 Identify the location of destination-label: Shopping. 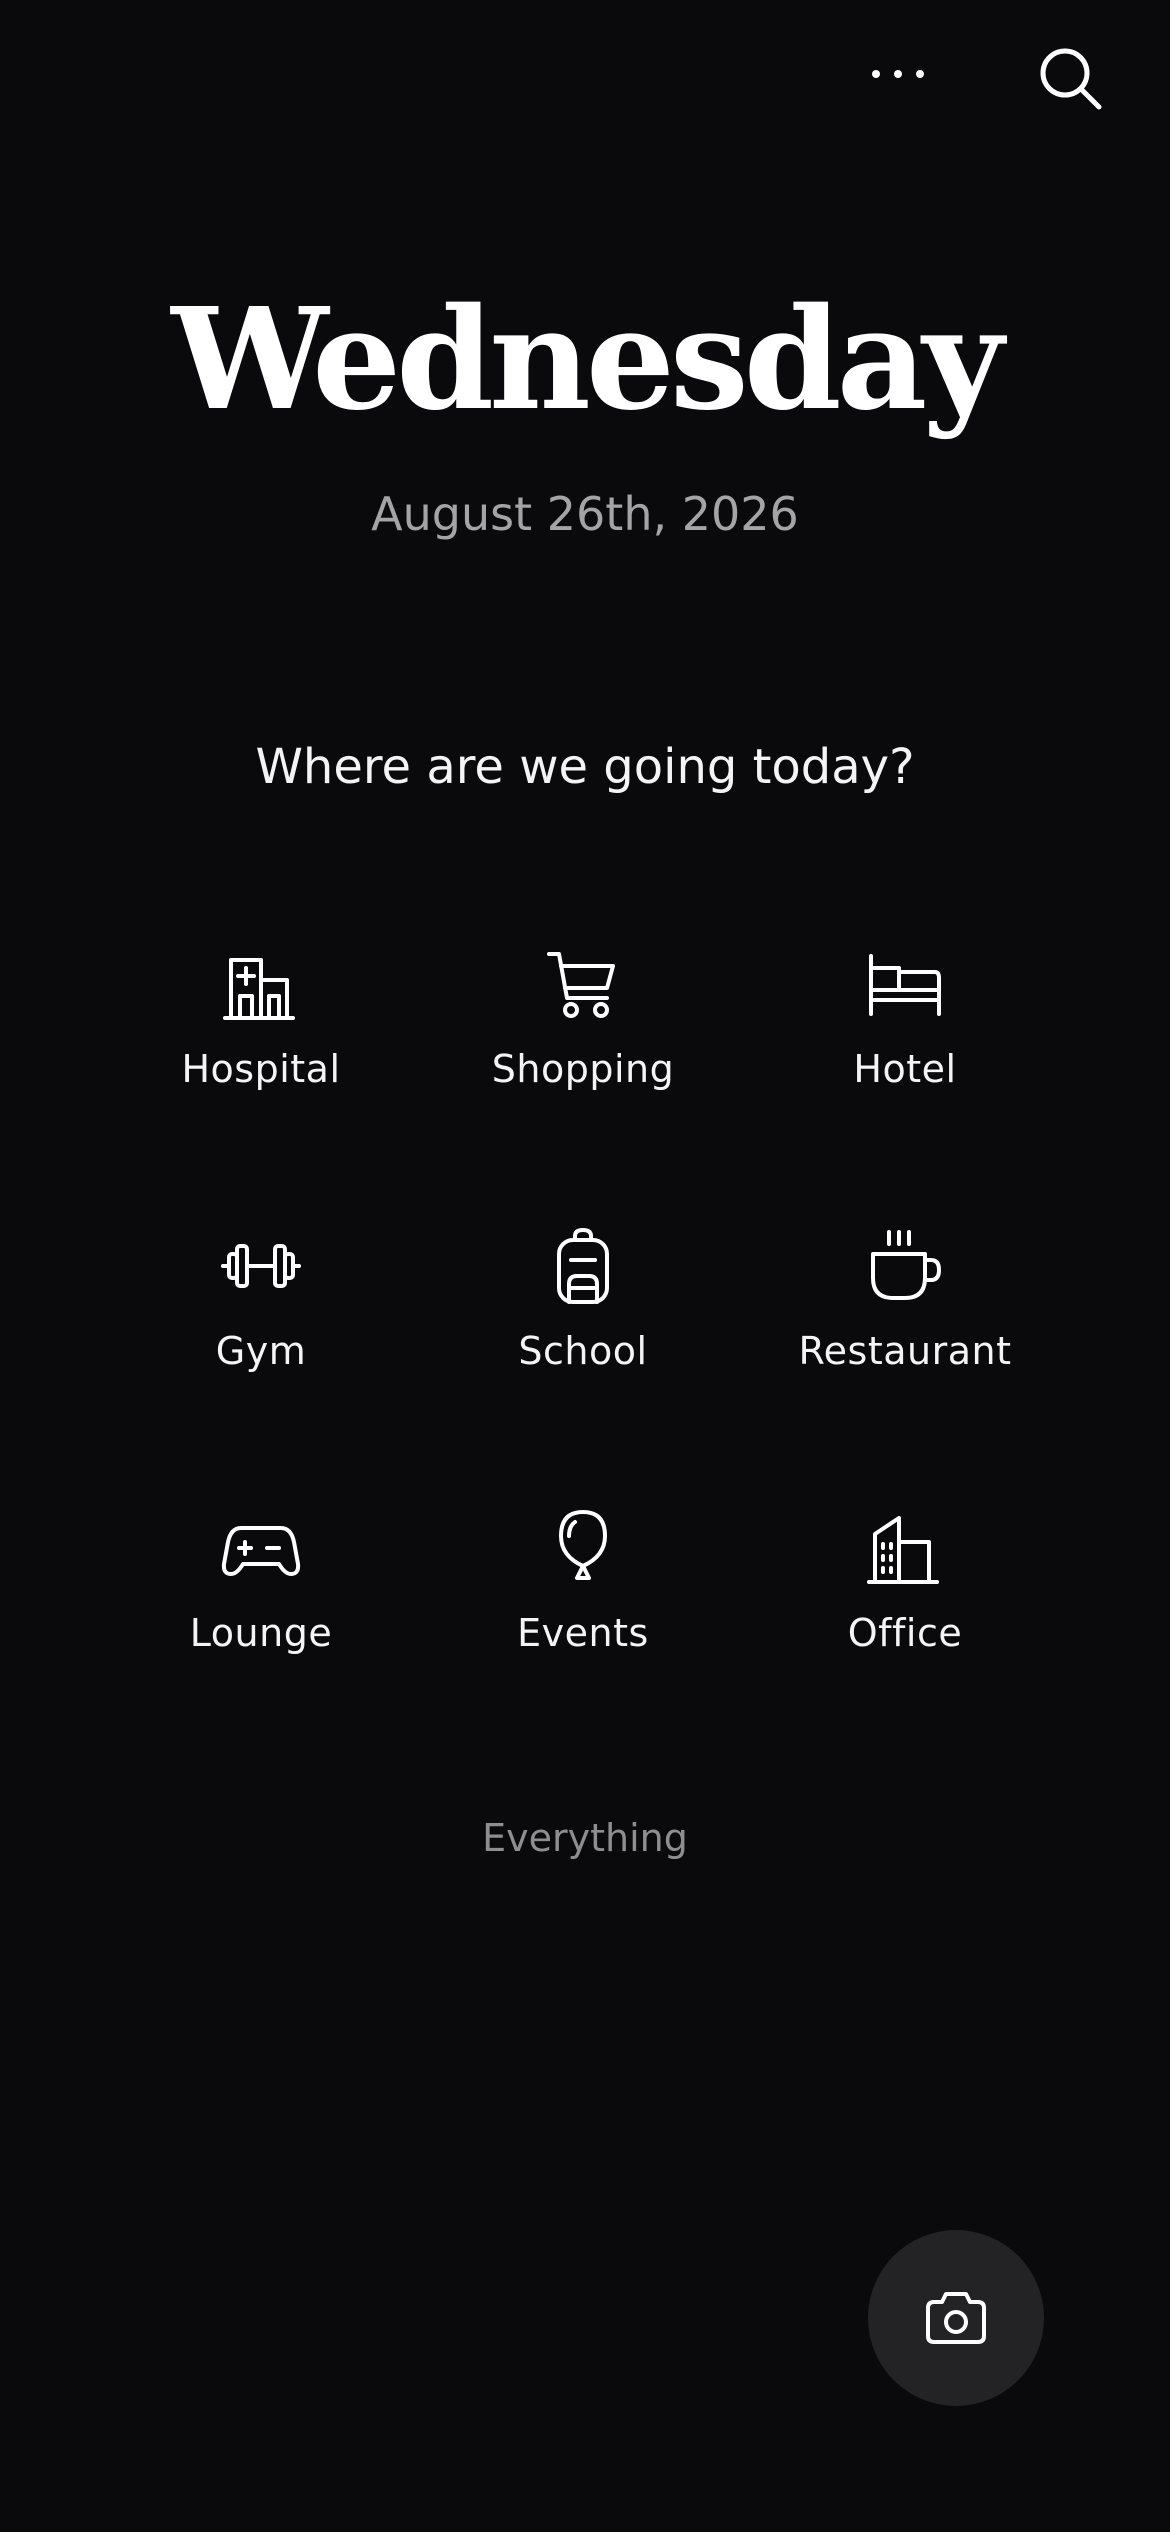
(583, 1069).